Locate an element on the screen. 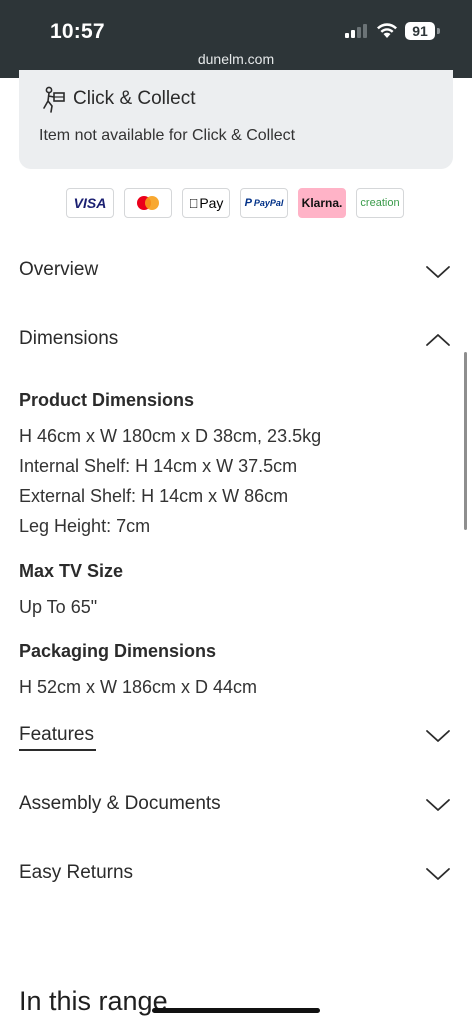 Image resolution: width=472 pixels, height=1024 pixels. accordion-dimensions-label: Dimensions is located at coordinates (68, 339).